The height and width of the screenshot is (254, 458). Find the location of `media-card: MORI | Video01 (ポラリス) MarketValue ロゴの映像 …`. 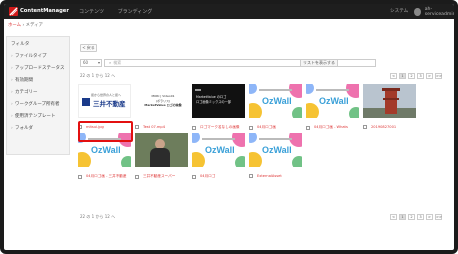

media-card: MORI | Video01 (ポラリス) MarketValue ロゴの映像 … is located at coordinates (161, 106).